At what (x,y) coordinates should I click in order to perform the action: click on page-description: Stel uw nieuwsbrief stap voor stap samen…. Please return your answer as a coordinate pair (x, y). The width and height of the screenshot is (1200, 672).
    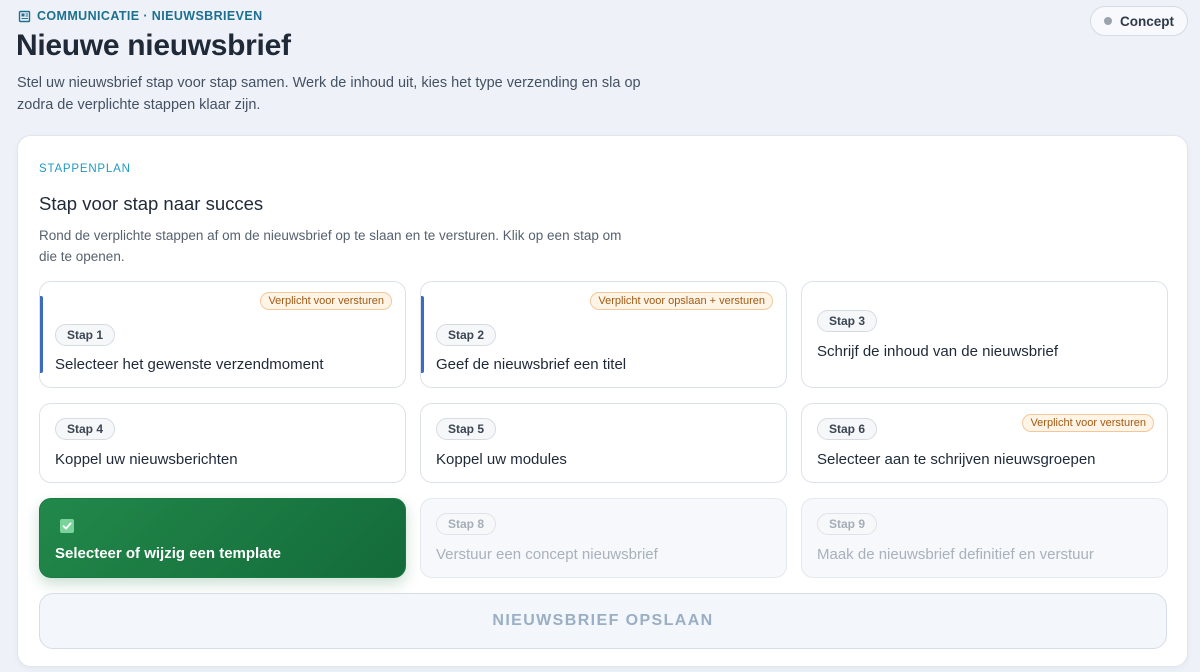
    Looking at the image, I should click on (329, 94).